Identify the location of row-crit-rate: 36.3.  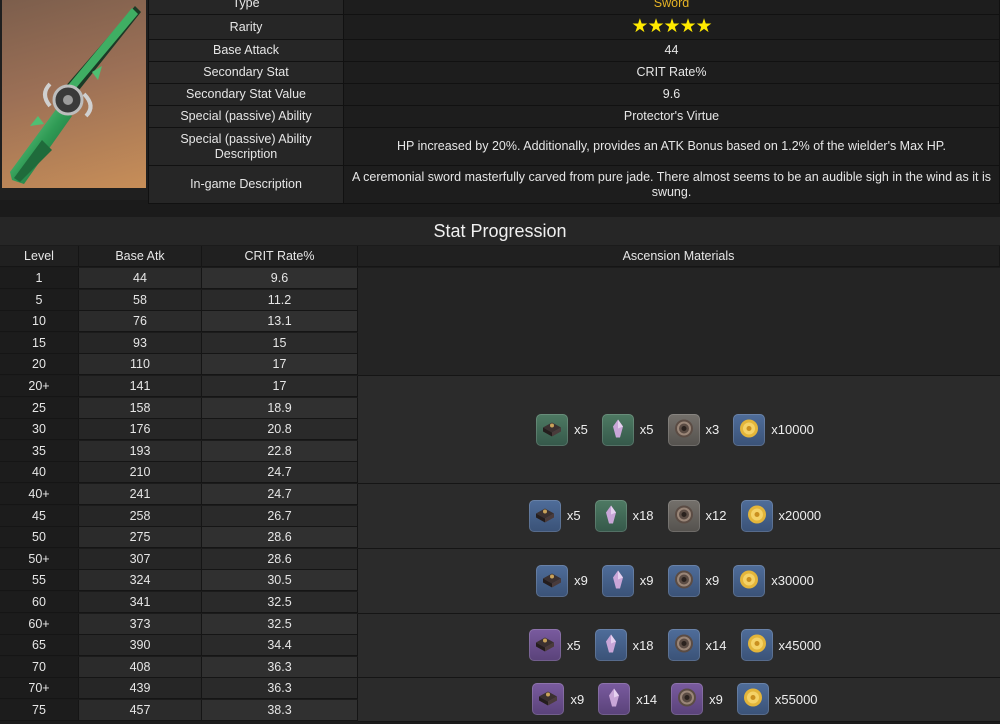
(280, 667).